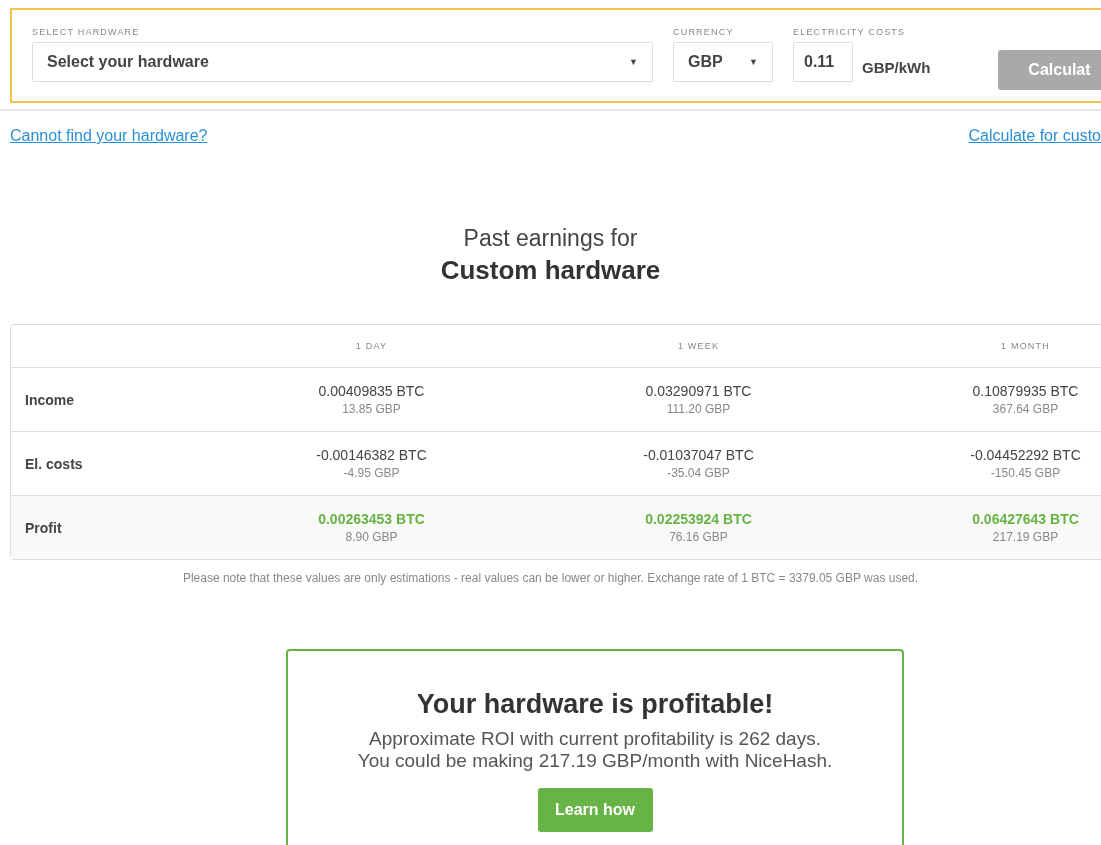 The image size is (1101, 845). What do you see at coordinates (1025, 537) in the screenshot?
I see `fiat-amount: 217.19 GBP` at bounding box center [1025, 537].